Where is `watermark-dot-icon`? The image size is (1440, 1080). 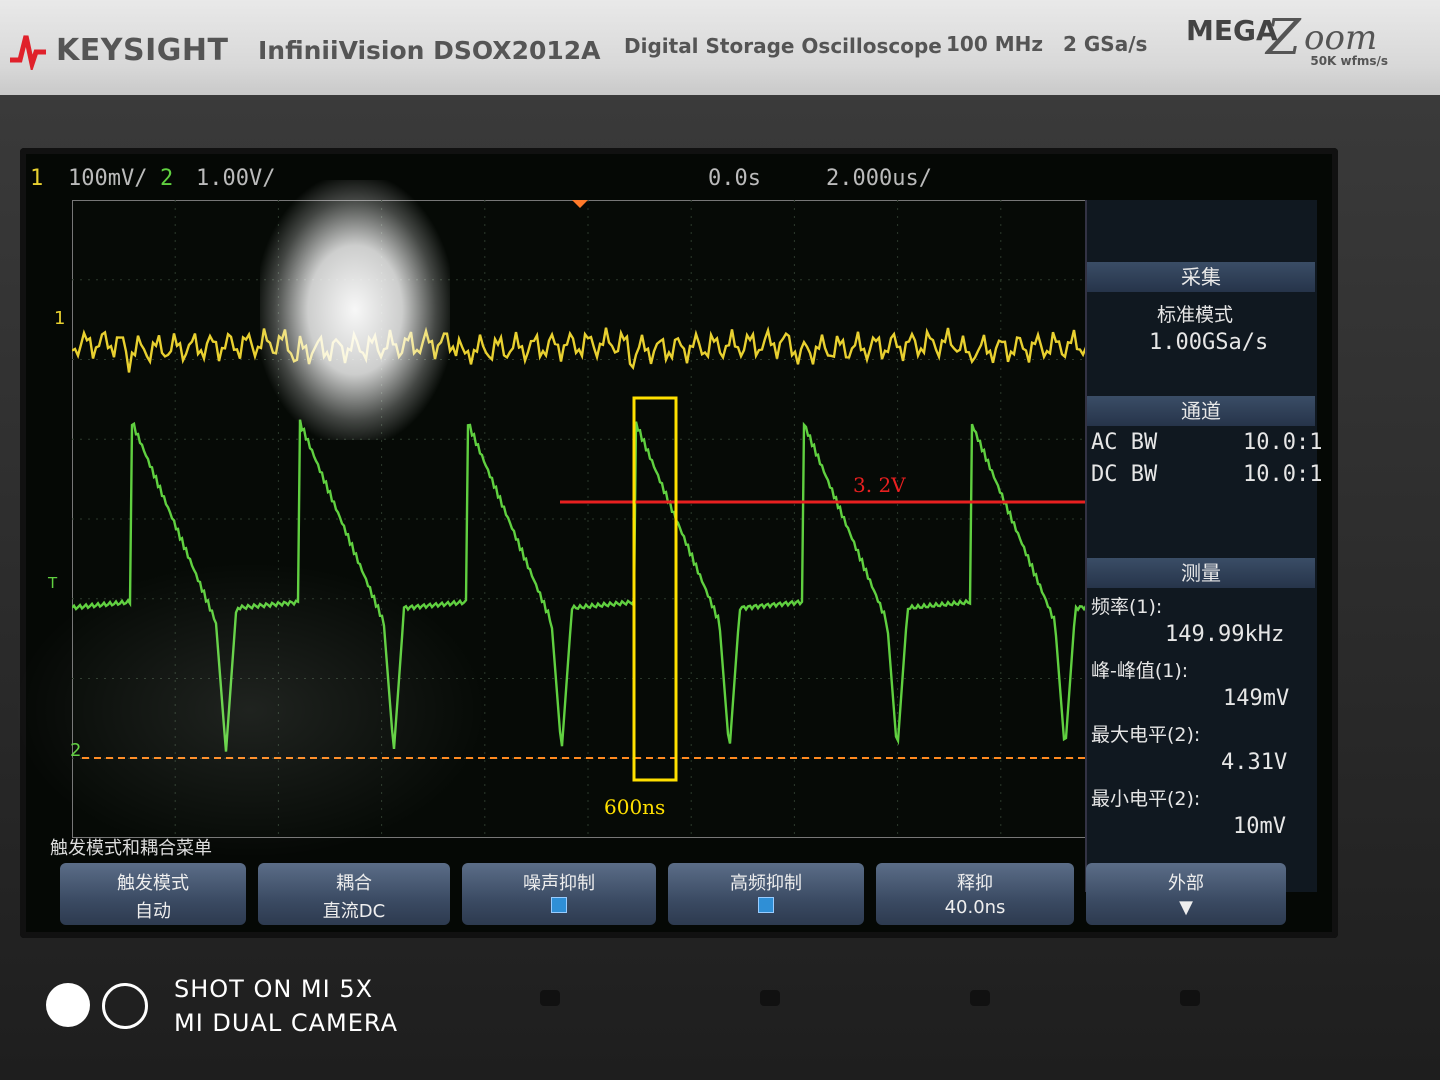 watermark-dot-icon is located at coordinates (68, 1005).